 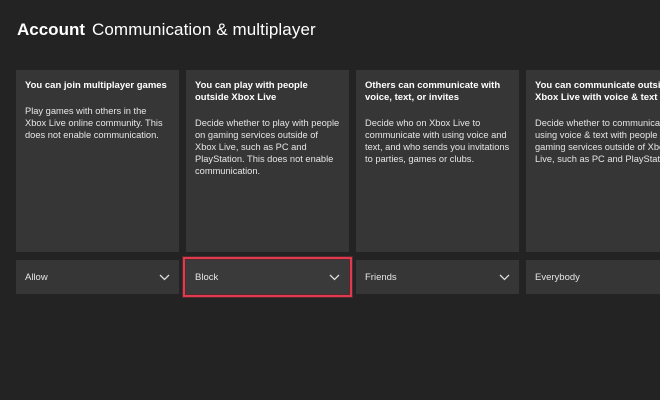 What do you see at coordinates (207, 277) in the screenshot?
I see `dropdown-value: Block` at bounding box center [207, 277].